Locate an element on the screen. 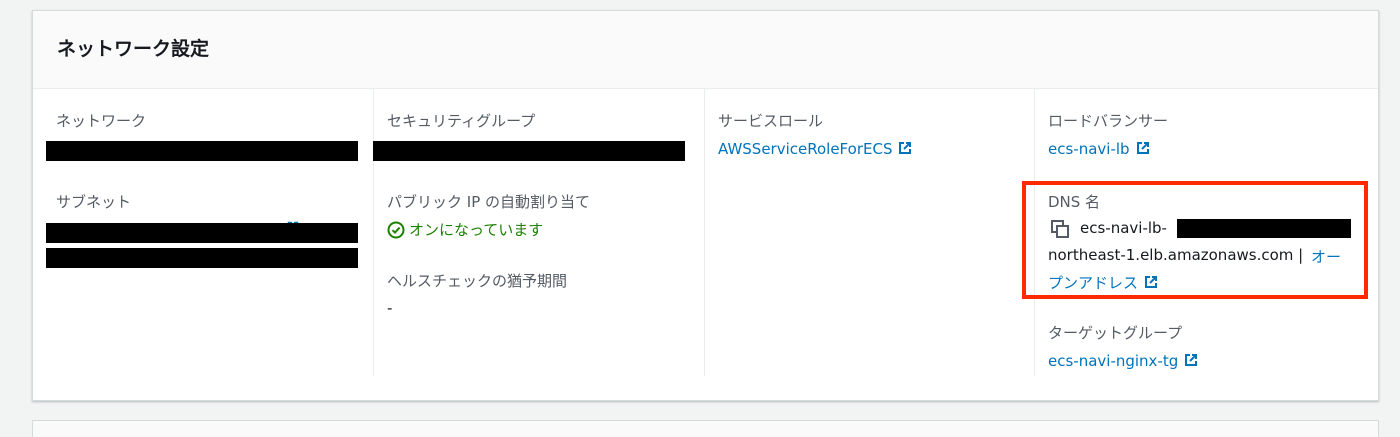  service-role-link: AWSServiceRoleForECS is located at coordinates (815, 149).